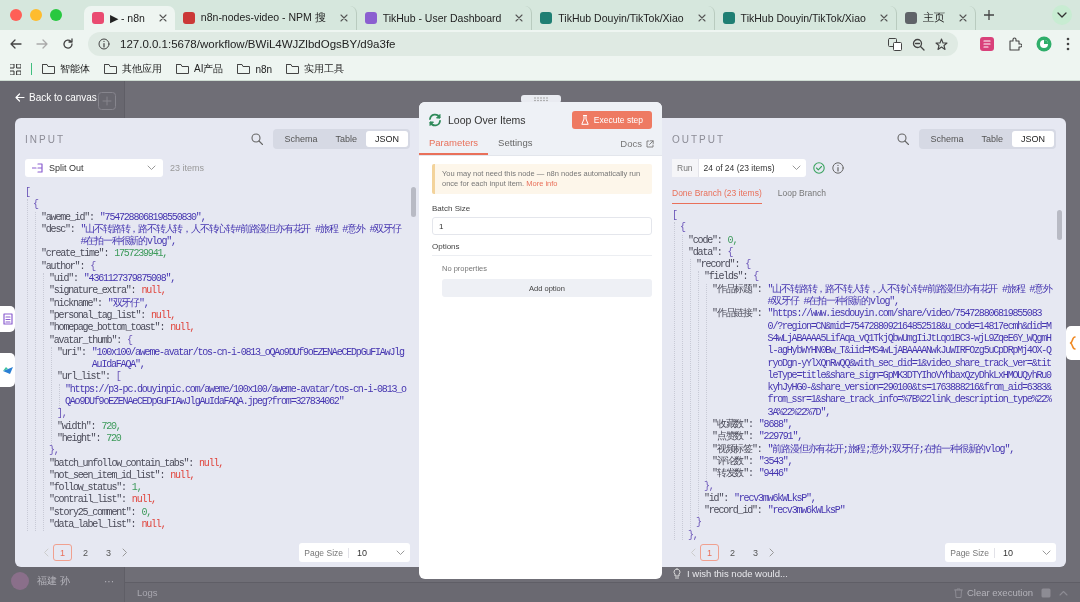 Image resolution: width=1080 pixels, height=602 pixels. I want to click on docs-link: Docs, so click(637, 146).